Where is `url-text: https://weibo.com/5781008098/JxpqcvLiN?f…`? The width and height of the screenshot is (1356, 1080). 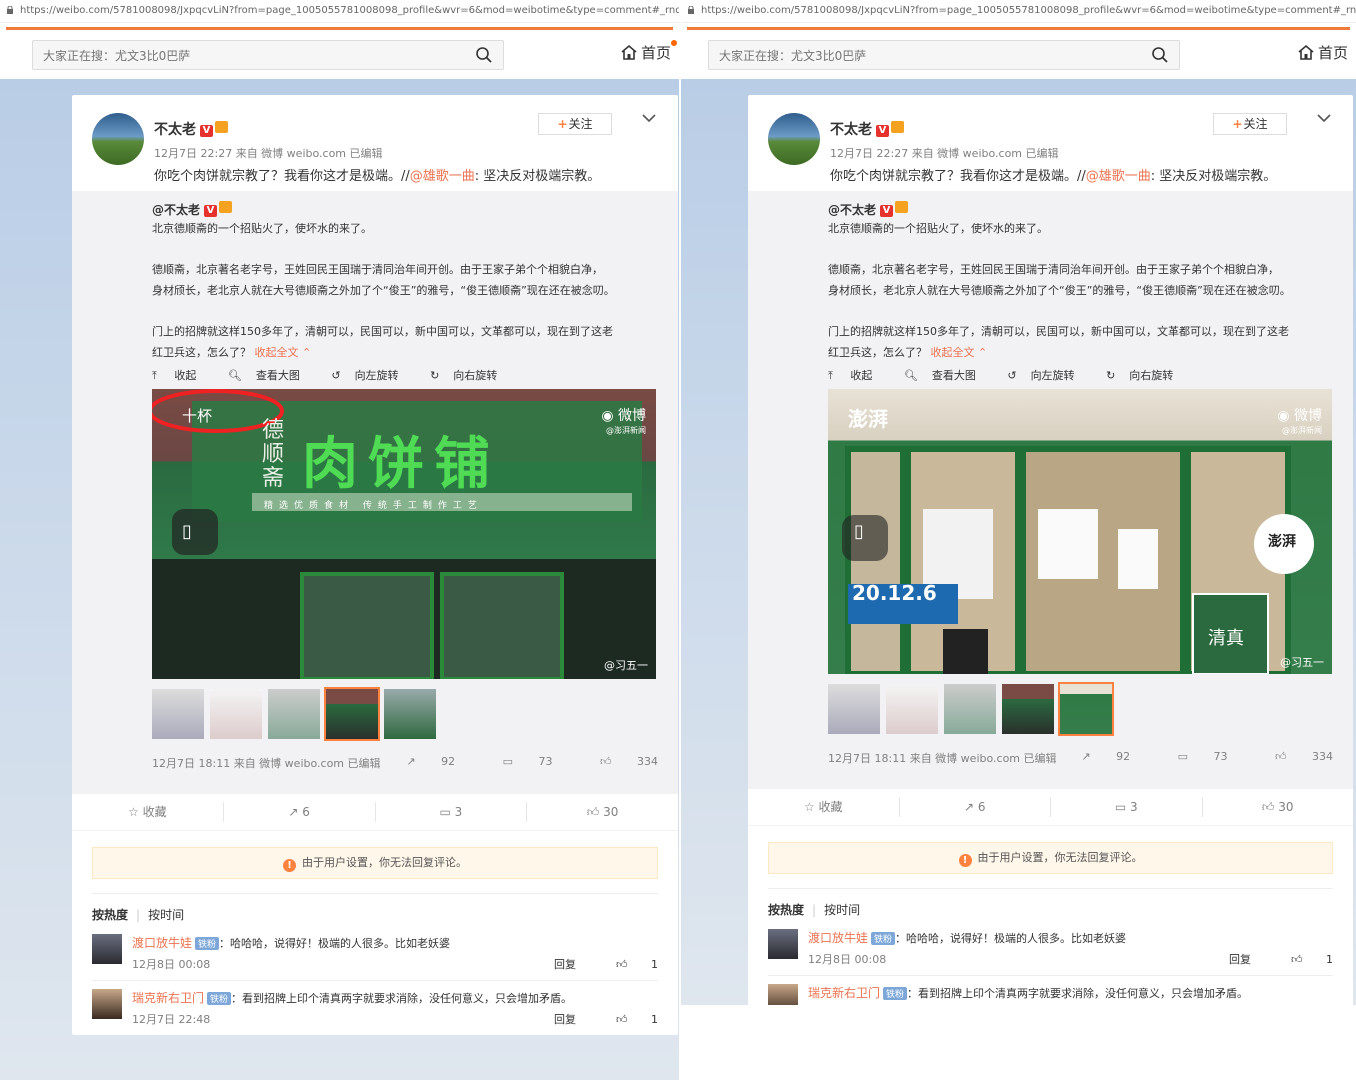
url-text: https://weibo.com/5781008098/JxpqcvLiN?f… is located at coordinates (349, 10).